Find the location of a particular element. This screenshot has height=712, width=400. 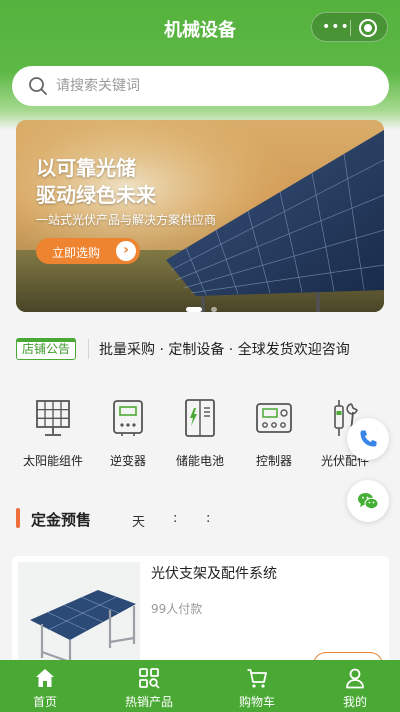

category-item-controller: 控制器 is located at coordinates (274, 429).